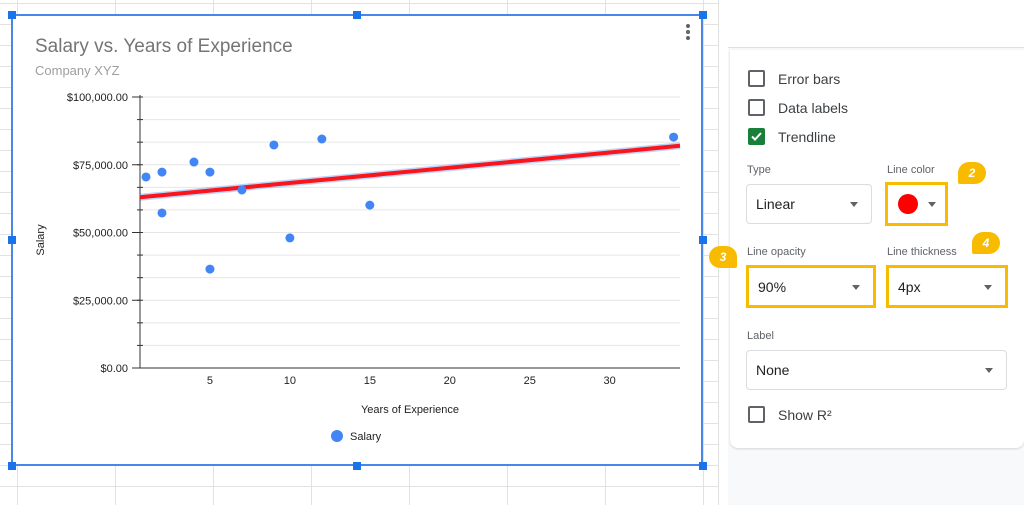  Describe the element at coordinates (450, 381) in the screenshot. I see `x-tick-label: 20` at that location.